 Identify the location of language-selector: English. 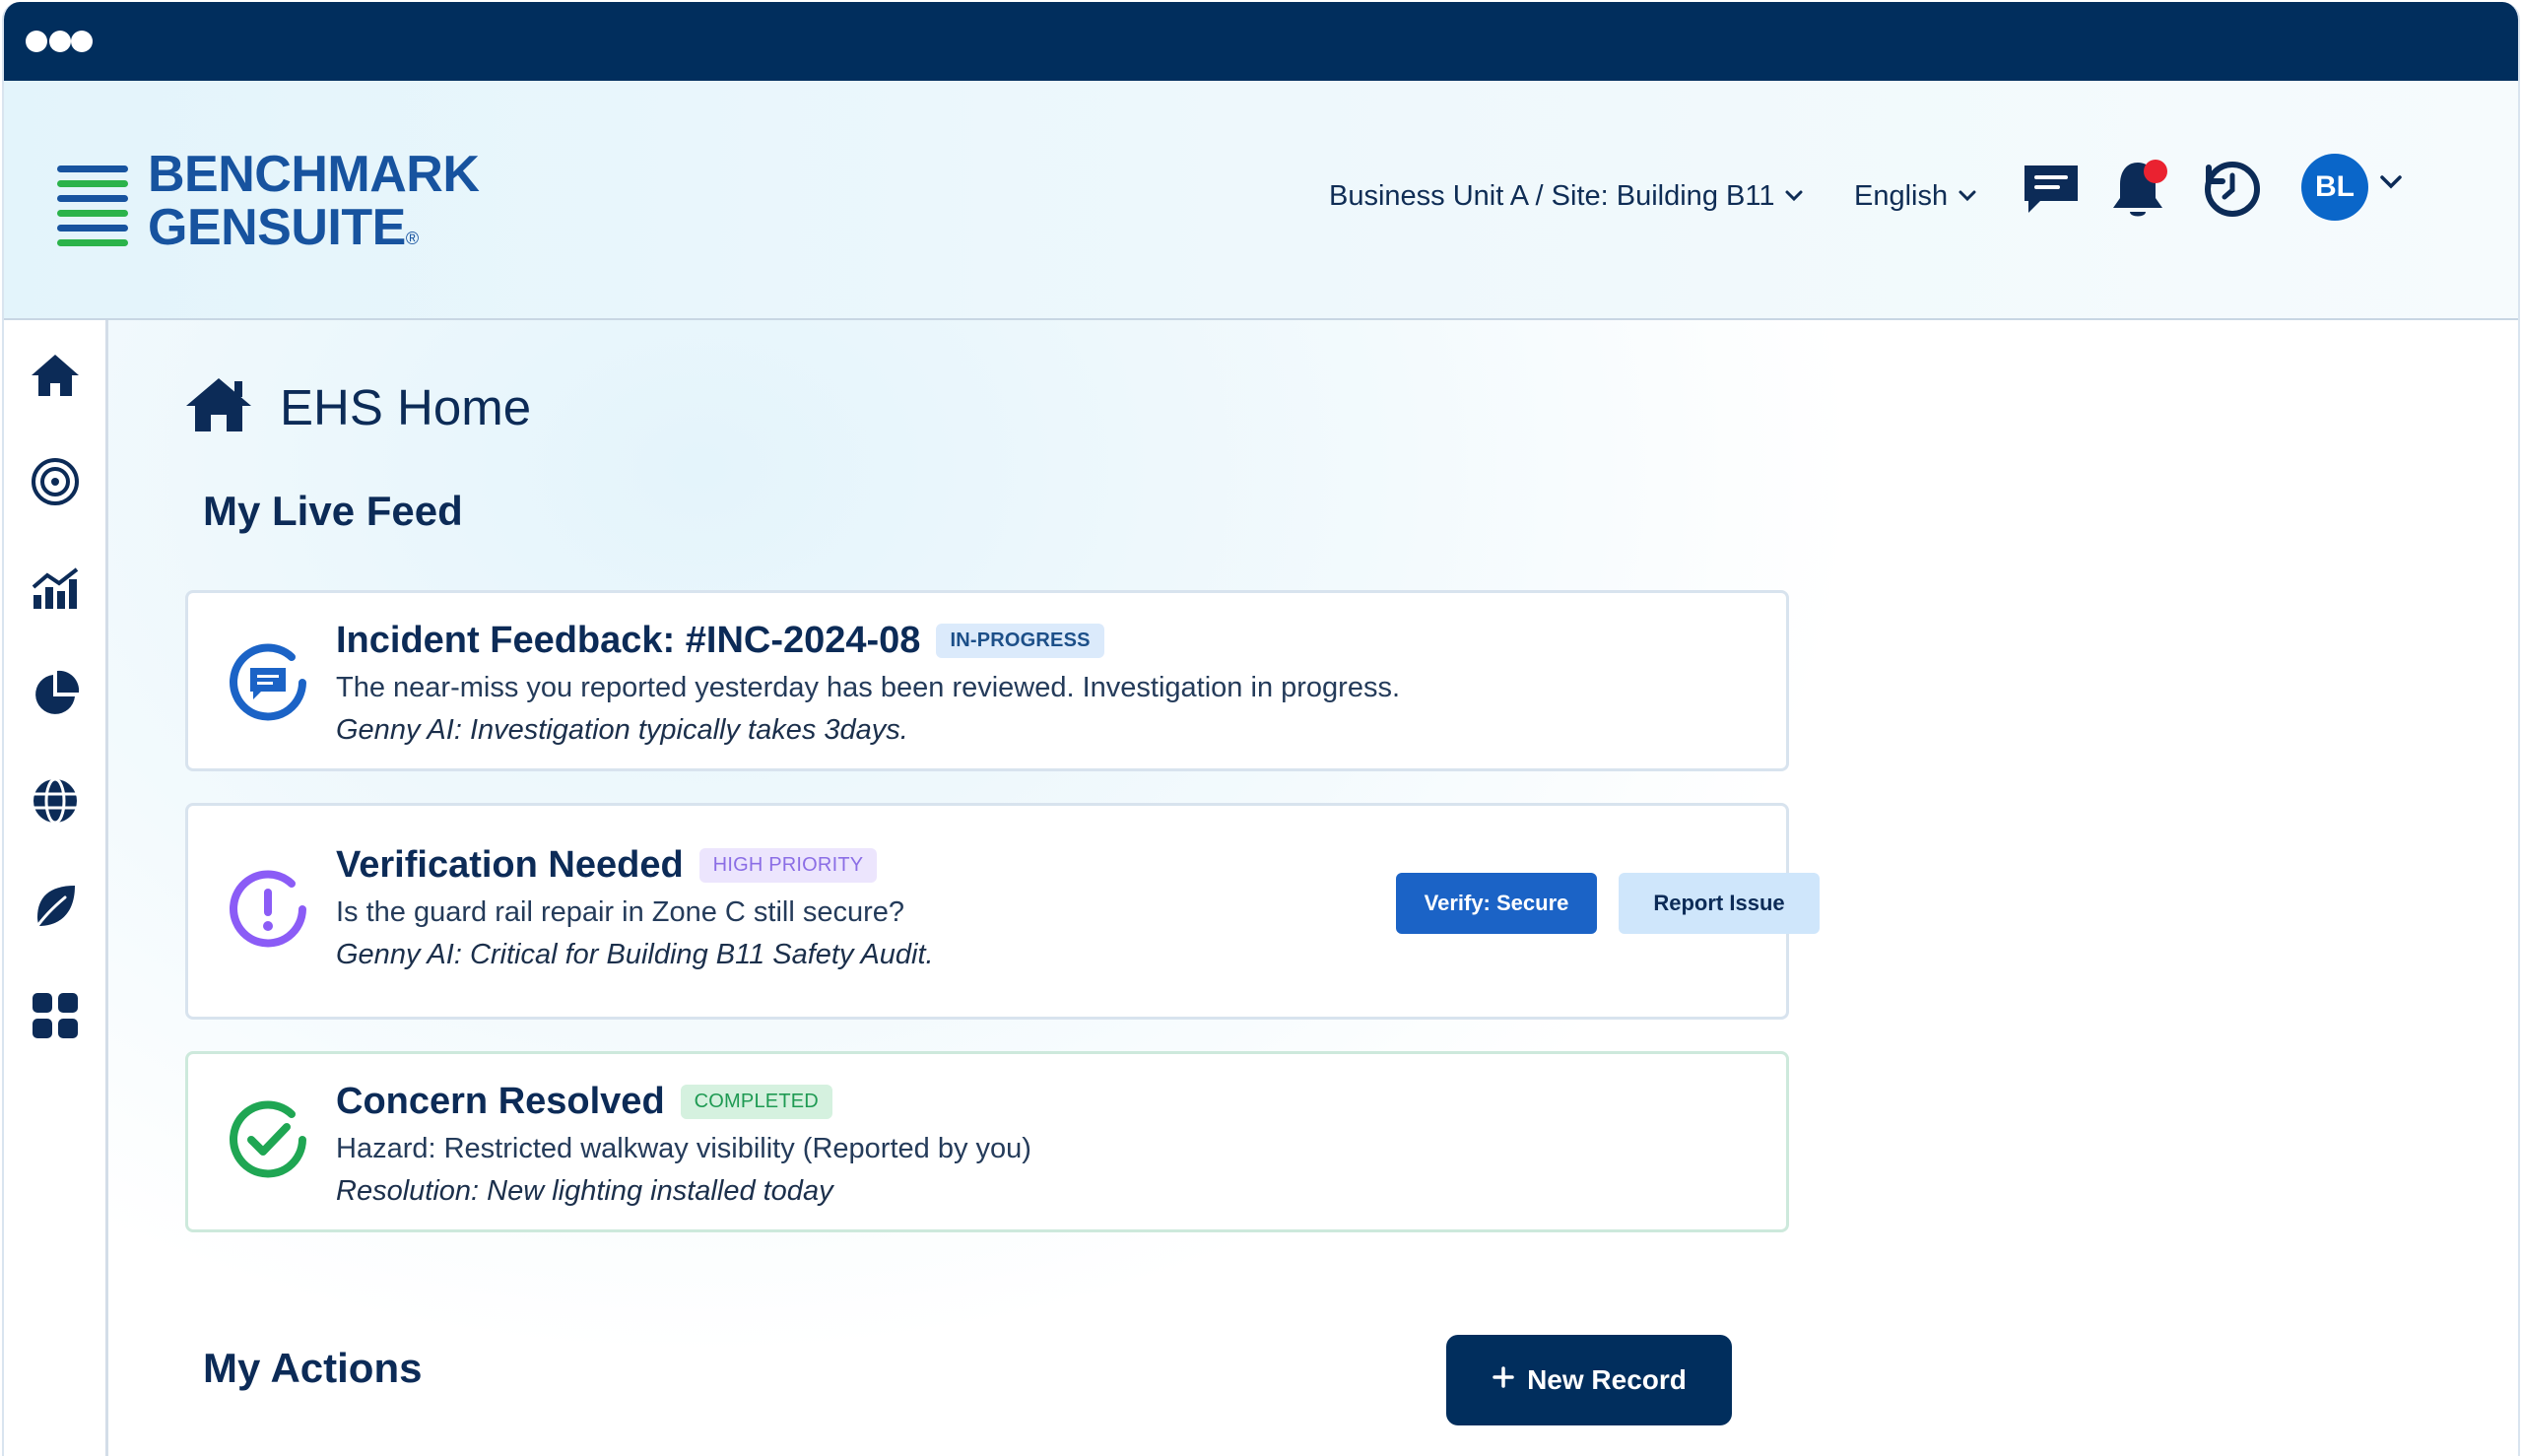
(1915, 196).